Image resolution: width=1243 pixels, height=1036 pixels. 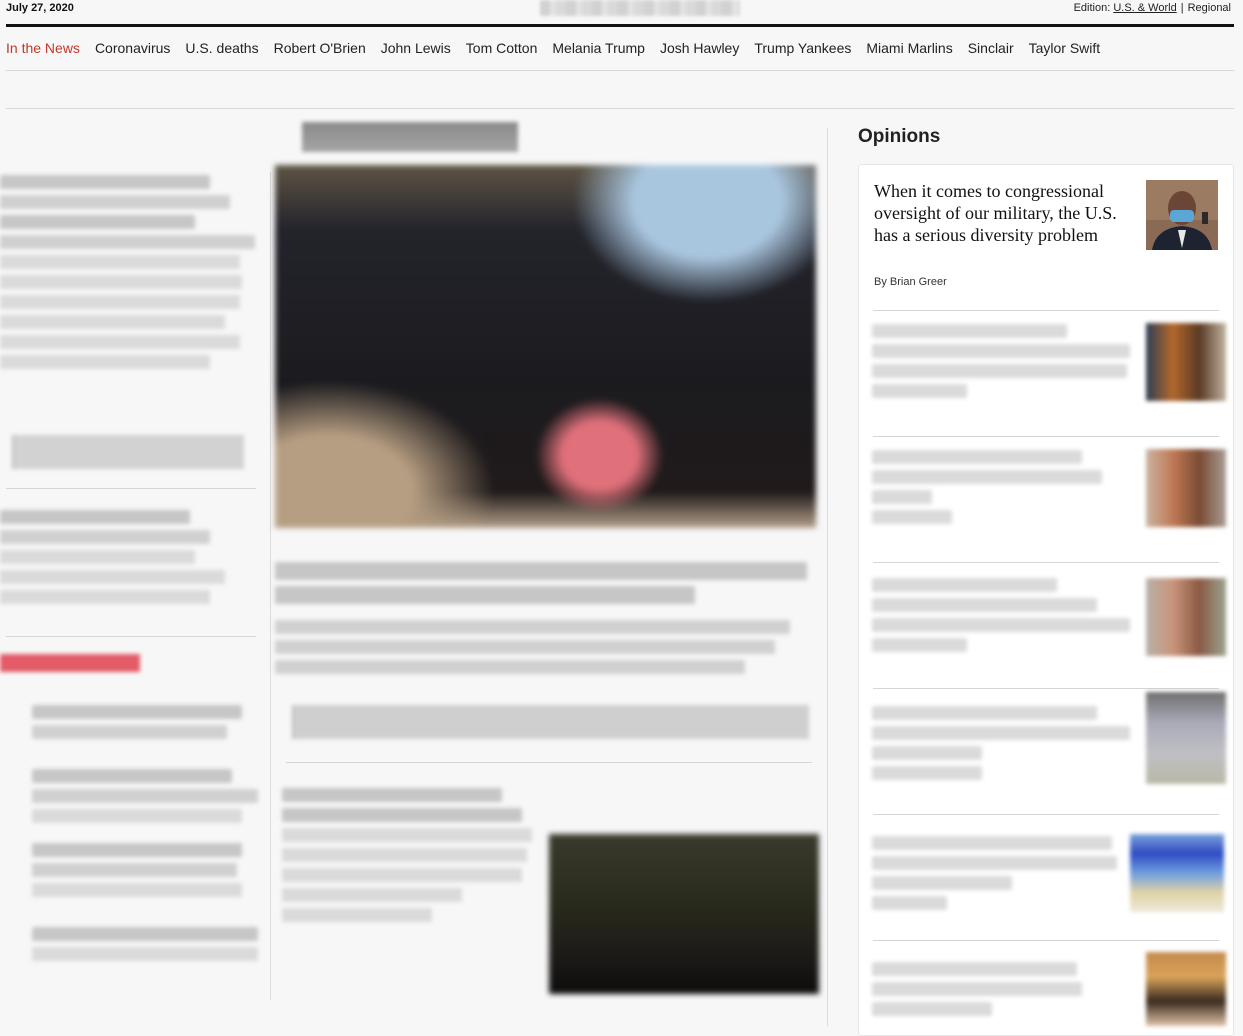 What do you see at coordinates (1065, 48) in the screenshot?
I see `nav-item-taylor-swift: Taylor Swift` at bounding box center [1065, 48].